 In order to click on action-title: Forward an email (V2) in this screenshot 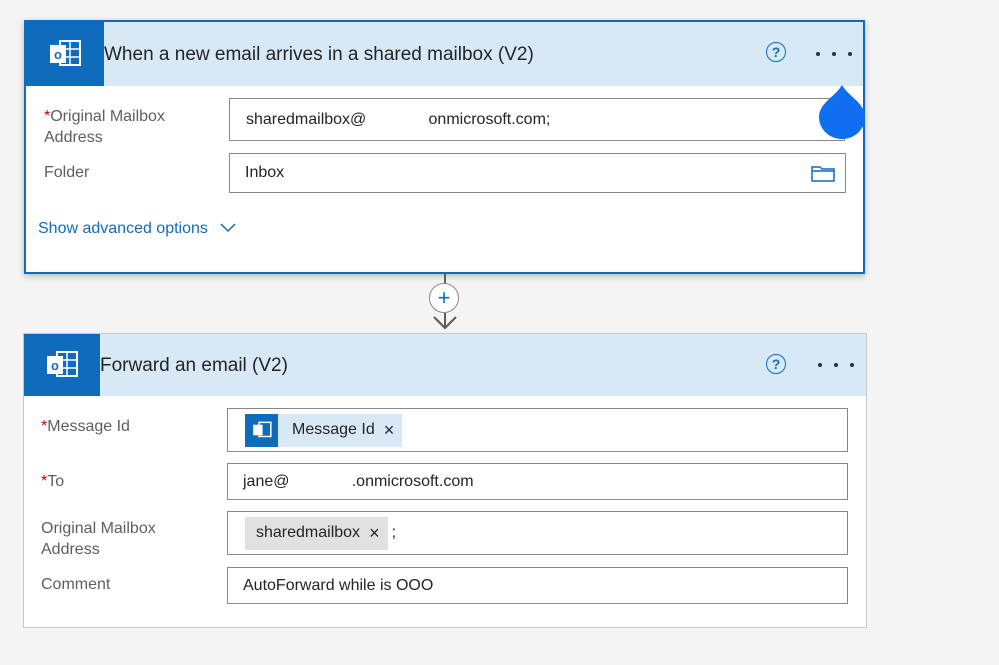, I will do `click(194, 365)`.